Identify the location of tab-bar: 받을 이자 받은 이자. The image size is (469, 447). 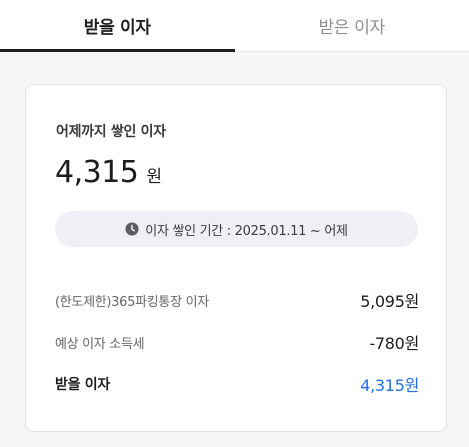
(234, 26).